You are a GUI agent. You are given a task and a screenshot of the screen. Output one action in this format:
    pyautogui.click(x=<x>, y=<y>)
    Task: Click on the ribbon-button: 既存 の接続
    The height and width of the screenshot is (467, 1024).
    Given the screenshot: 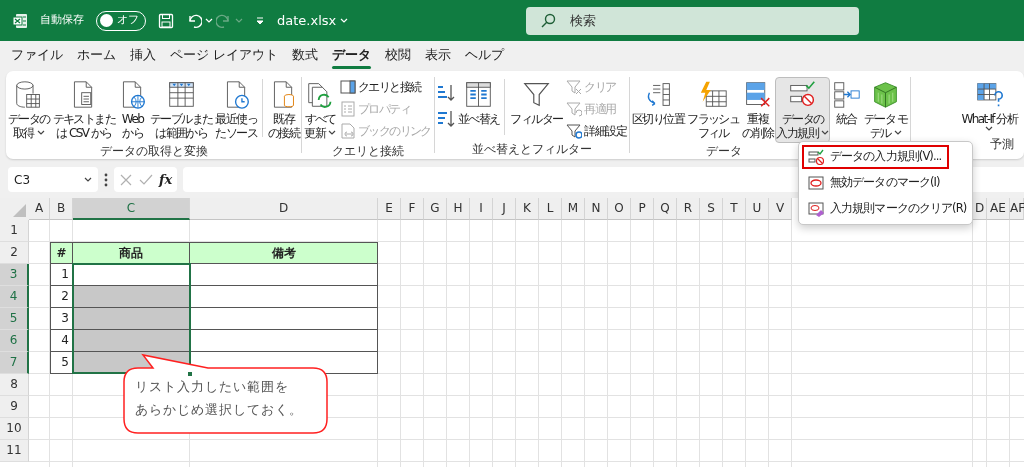 What is the action you would take?
    pyautogui.click(x=284, y=110)
    